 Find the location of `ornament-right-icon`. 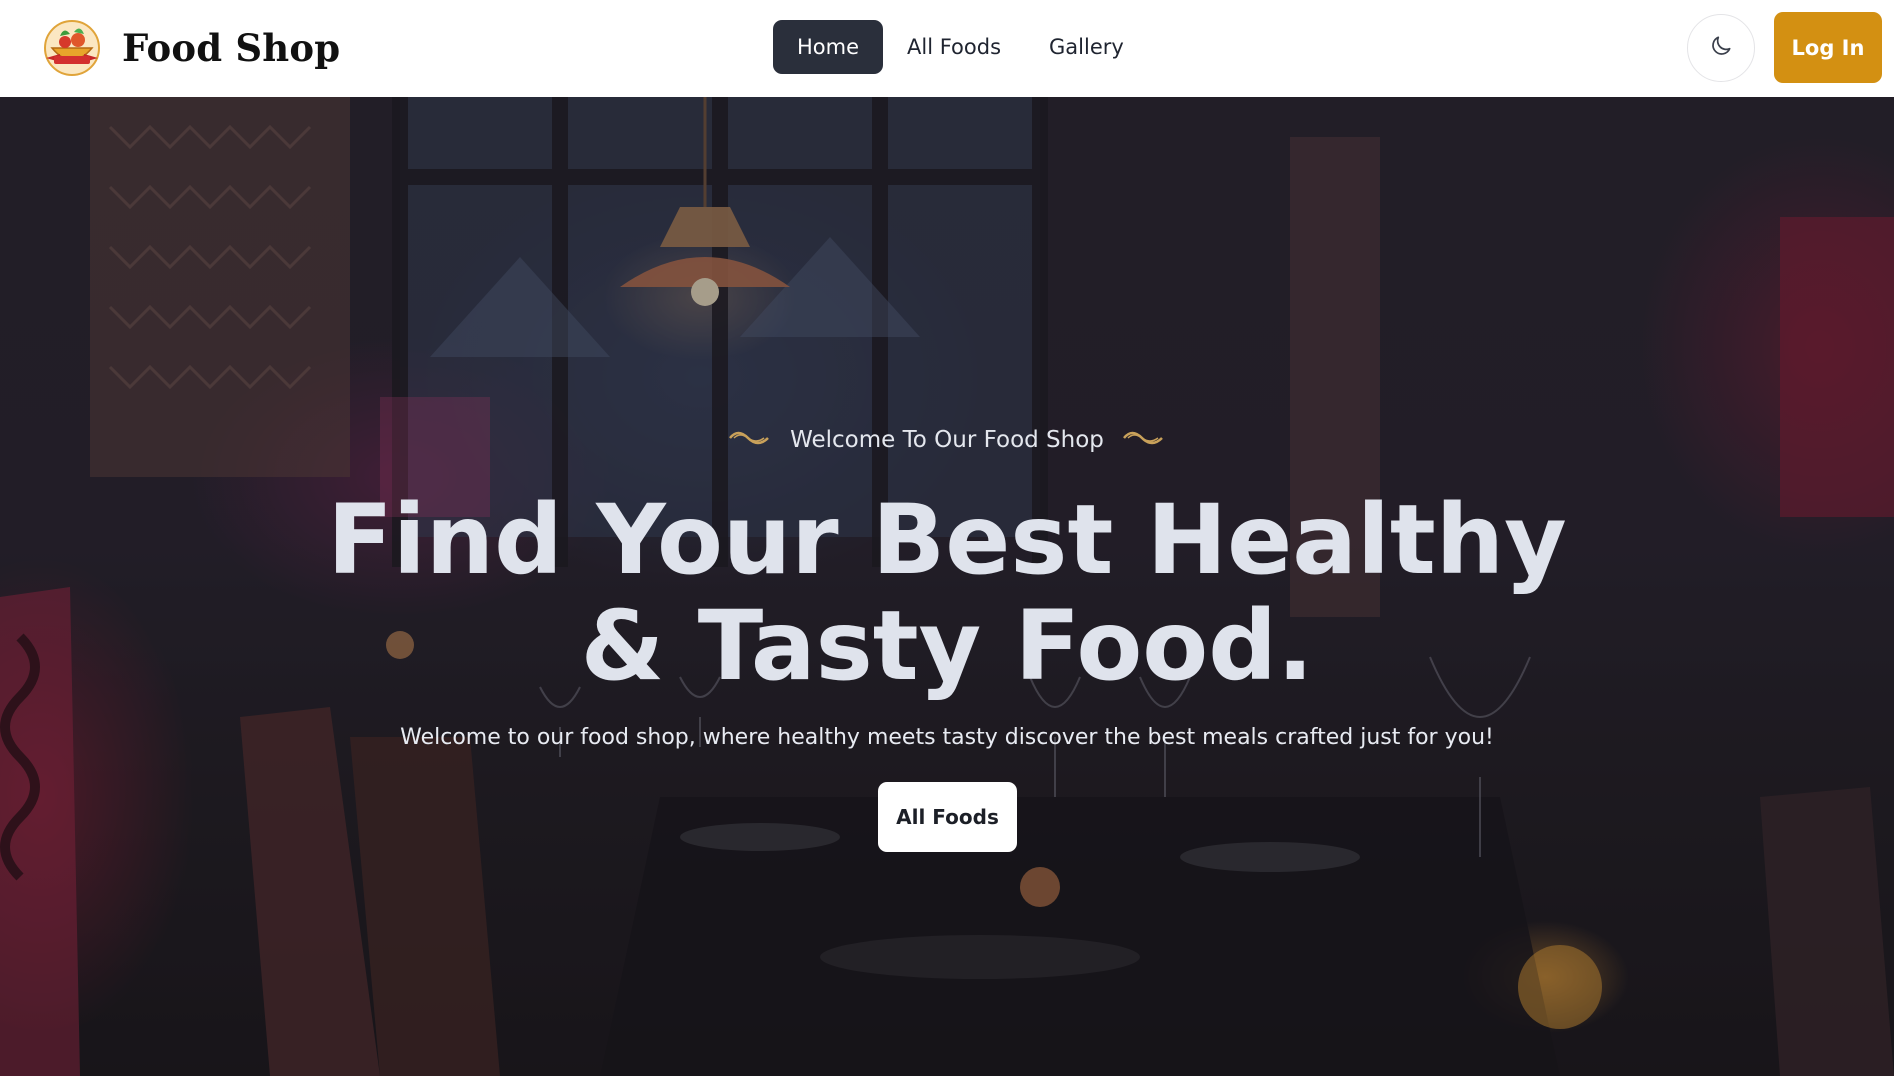

ornament-right-icon is located at coordinates (1144, 440).